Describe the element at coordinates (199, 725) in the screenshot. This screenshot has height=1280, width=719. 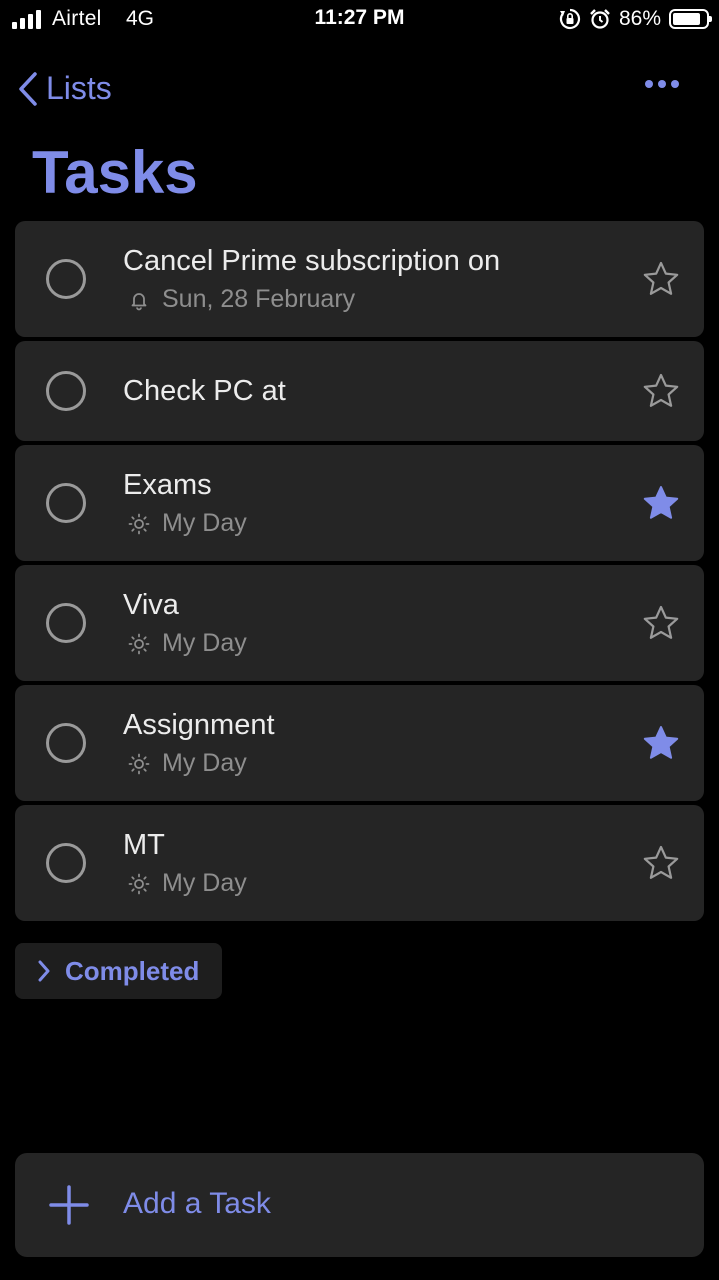
I see `task-title: Assignment` at that location.